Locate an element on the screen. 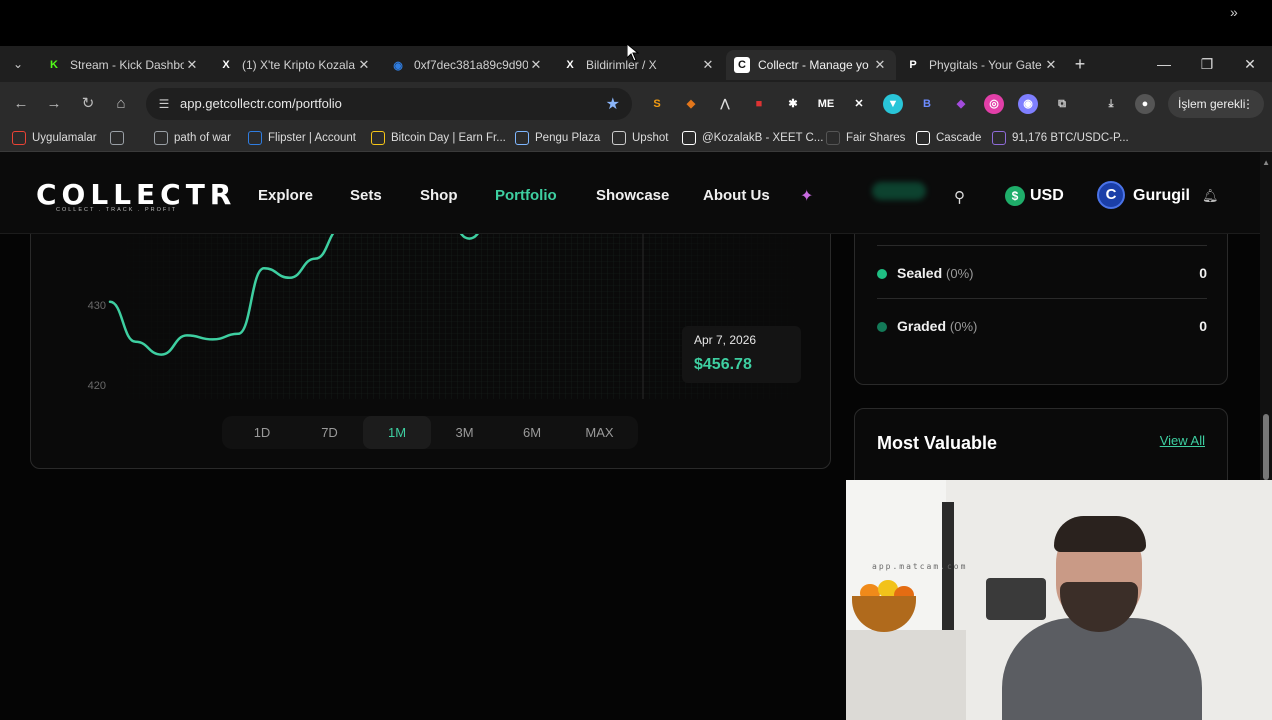  mascot-icon: ✦ is located at coordinates (811, 196).